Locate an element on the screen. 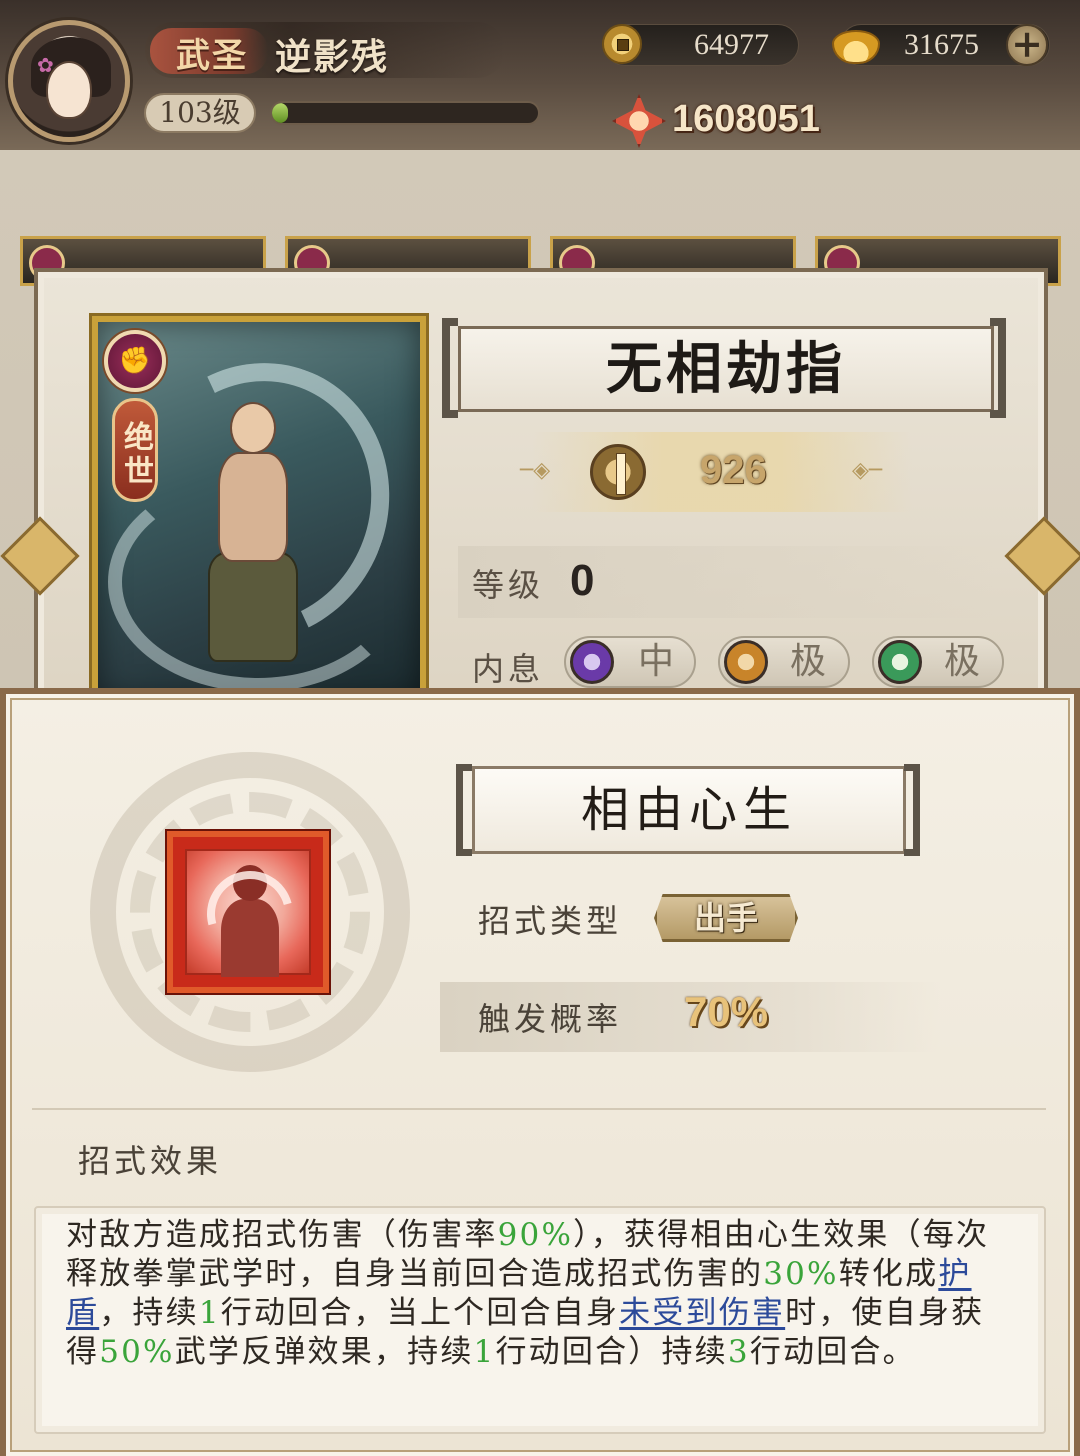 This screenshot has height=1456, width=1080. description-segment: 行动回合，当上个回合自身 is located at coordinates (420, 1313).